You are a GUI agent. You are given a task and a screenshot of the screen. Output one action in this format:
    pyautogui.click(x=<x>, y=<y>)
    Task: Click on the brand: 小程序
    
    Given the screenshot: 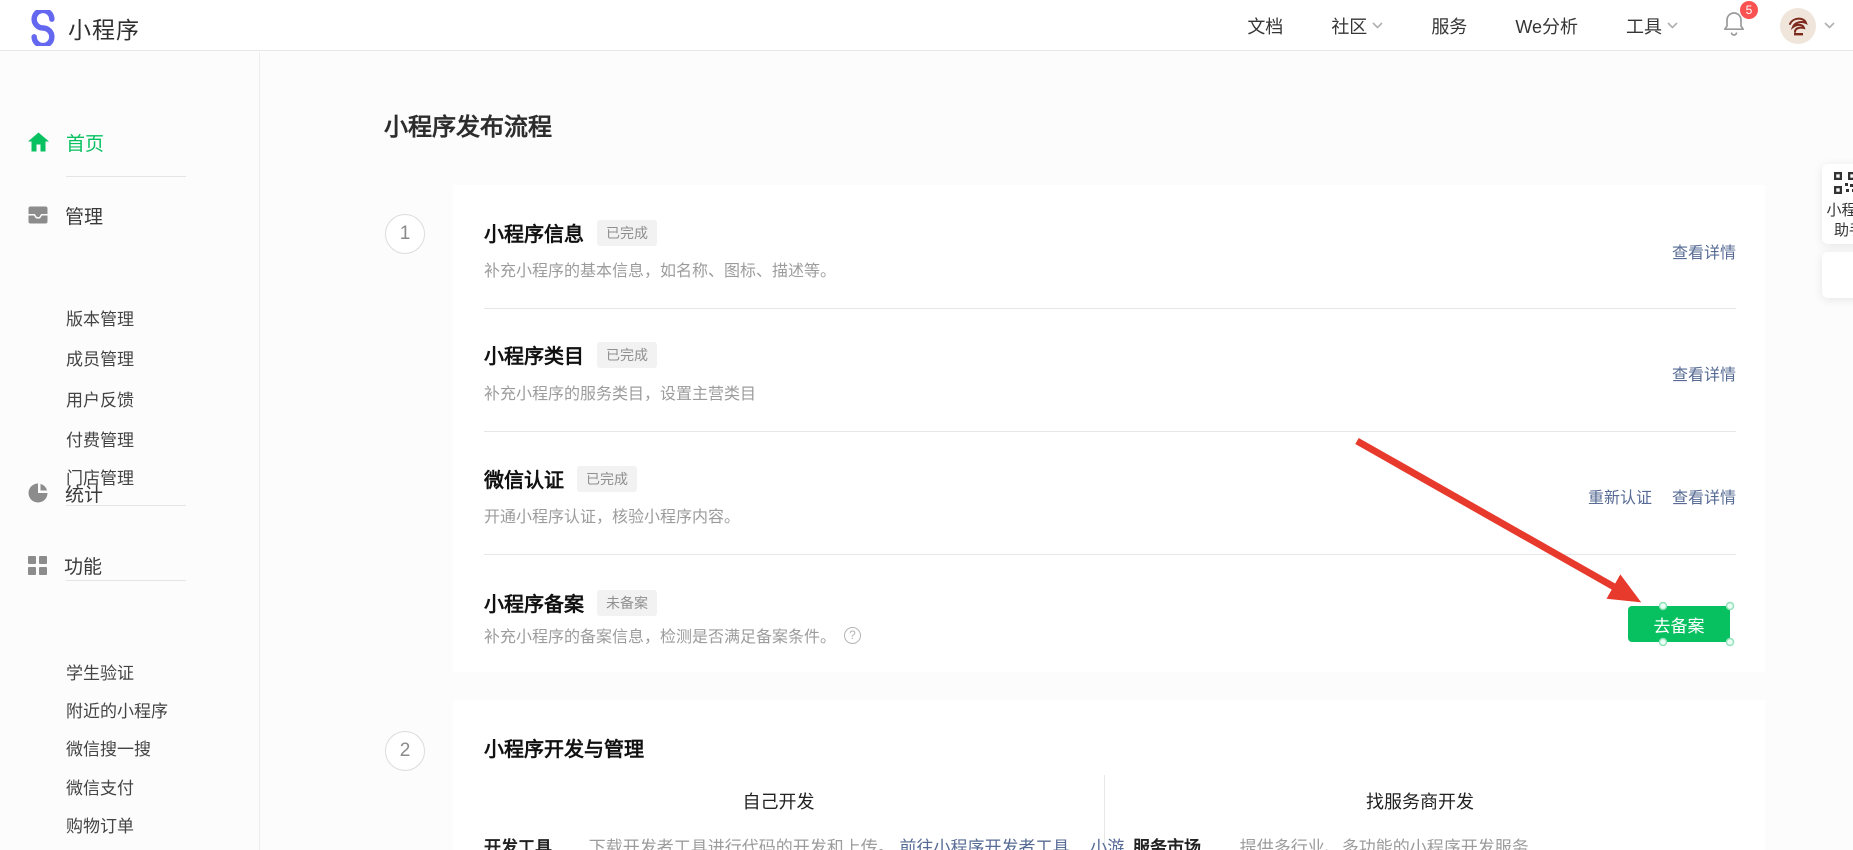 What is the action you would take?
    pyautogui.click(x=84, y=28)
    